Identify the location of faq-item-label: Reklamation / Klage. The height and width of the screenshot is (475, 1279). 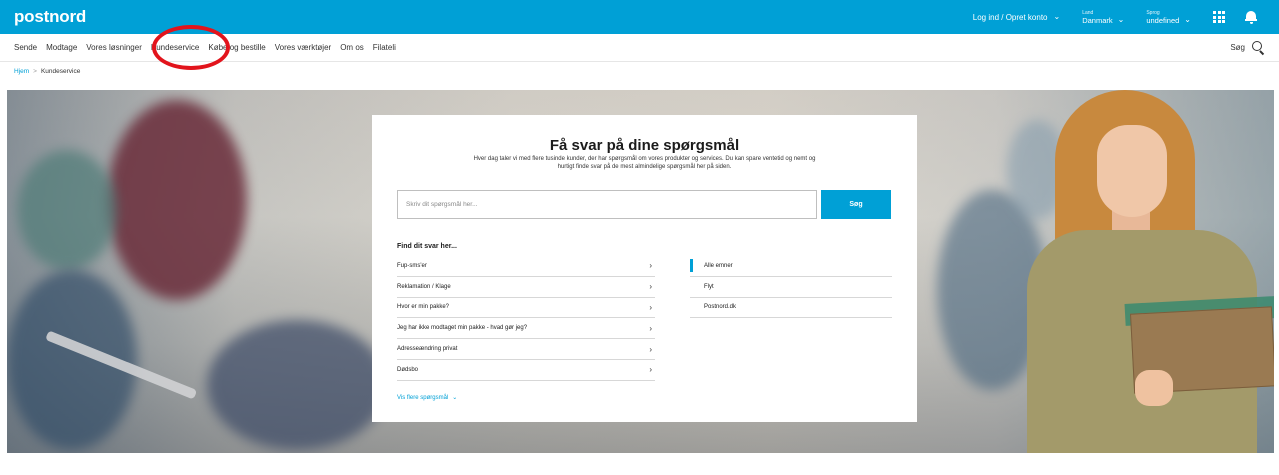
(424, 286).